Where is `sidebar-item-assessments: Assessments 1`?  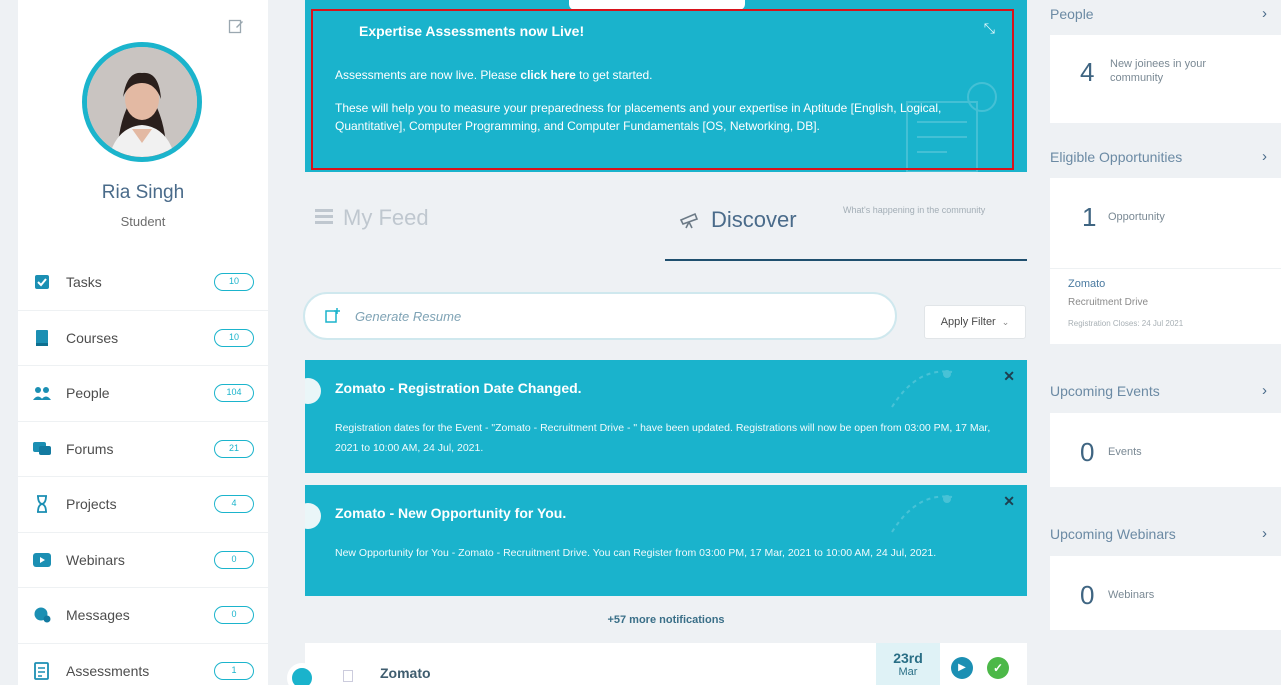
sidebar-item-assessments: Assessments 1 is located at coordinates (143, 664).